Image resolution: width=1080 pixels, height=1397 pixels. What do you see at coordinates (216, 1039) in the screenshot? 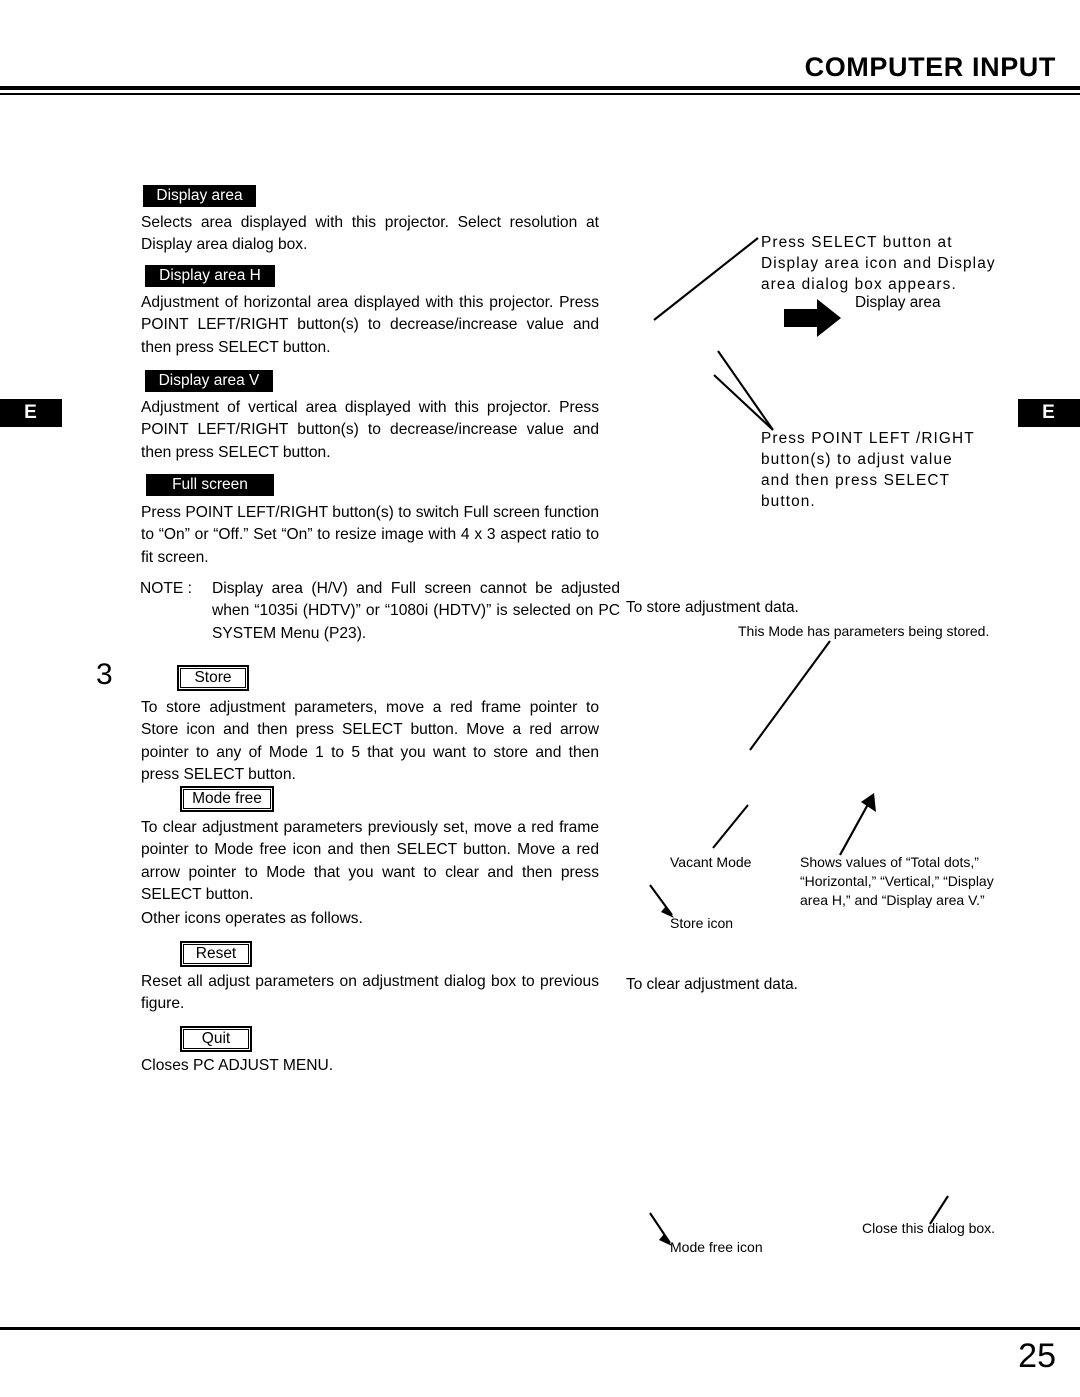
I see `section-label-quit: Quit` at bounding box center [216, 1039].